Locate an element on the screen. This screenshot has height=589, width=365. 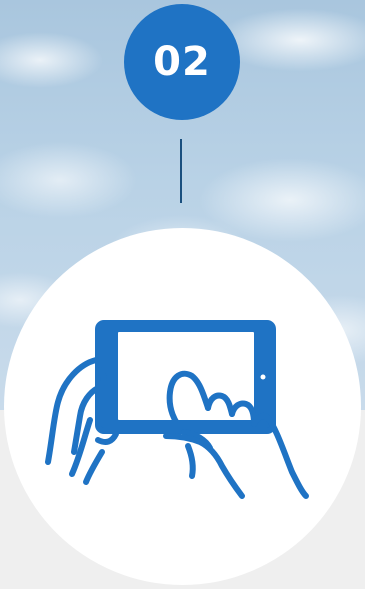
connector-line is located at coordinates (181, 171).